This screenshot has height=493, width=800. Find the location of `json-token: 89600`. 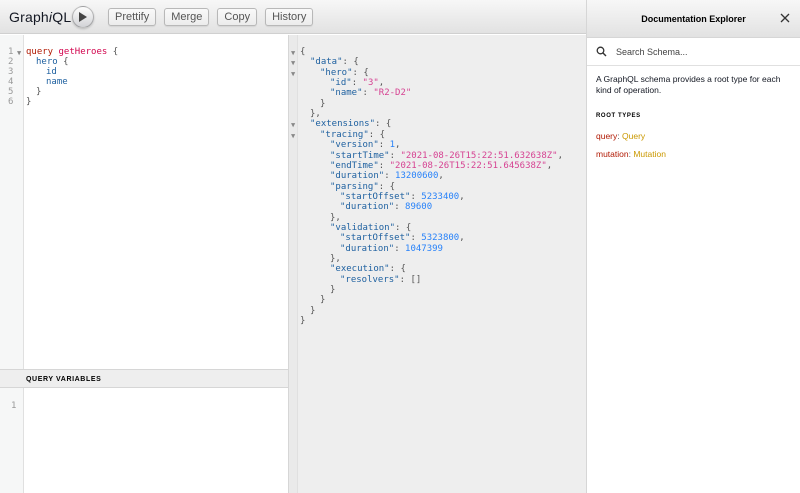

json-token: 89600 is located at coordinates (419, 207).